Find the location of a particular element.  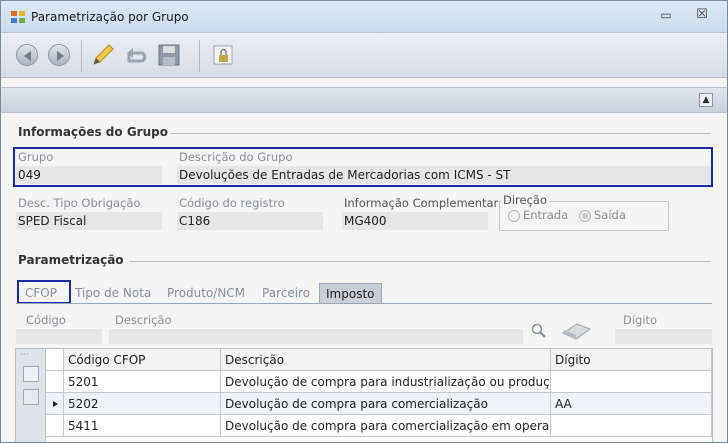

lock-icon is located at coordinates (223, 55).